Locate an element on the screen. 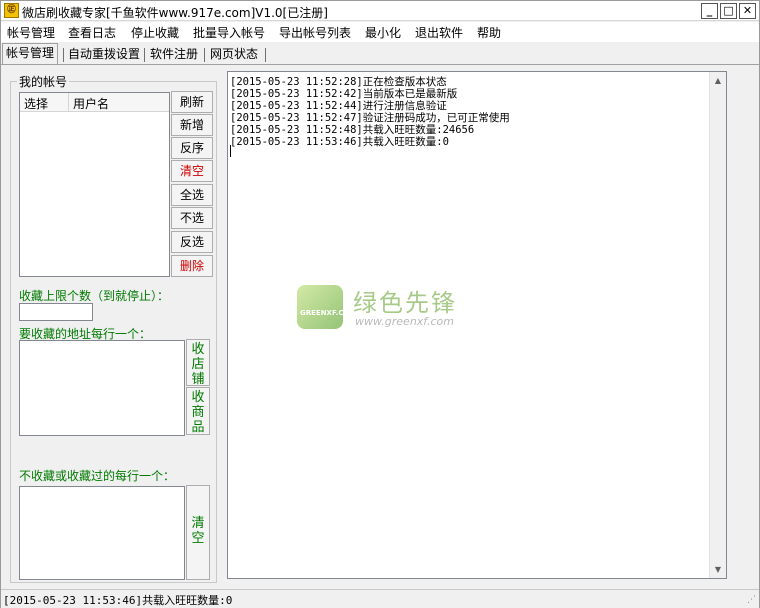 The height and width of the screenshot is (608, 760). watermark-logo-icon: GREENXF.COM is located at coordinates (326, 307).